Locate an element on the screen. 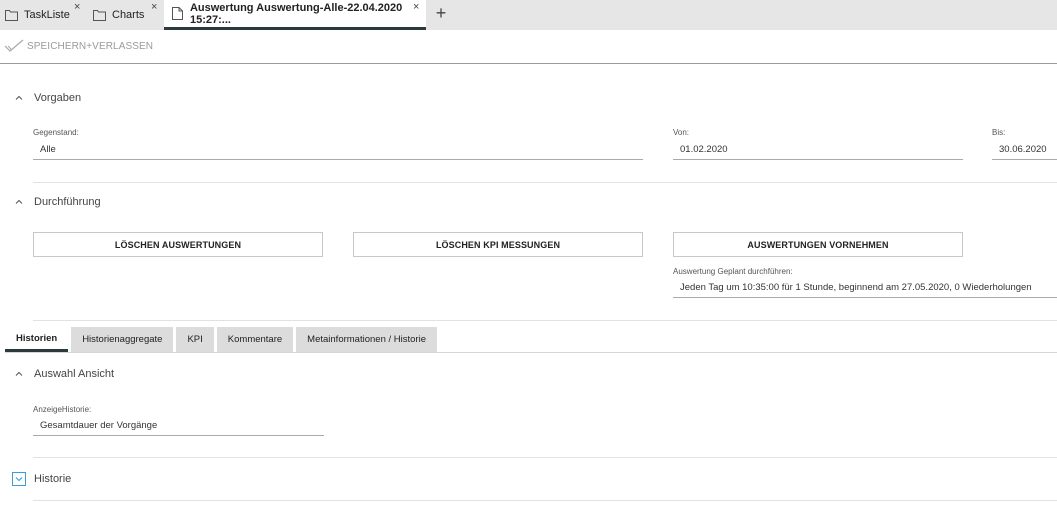 This screenshot has height=507, width=1057. section-auswahl-header: Auswahl Ansicht is located at coordinates (64, 374).